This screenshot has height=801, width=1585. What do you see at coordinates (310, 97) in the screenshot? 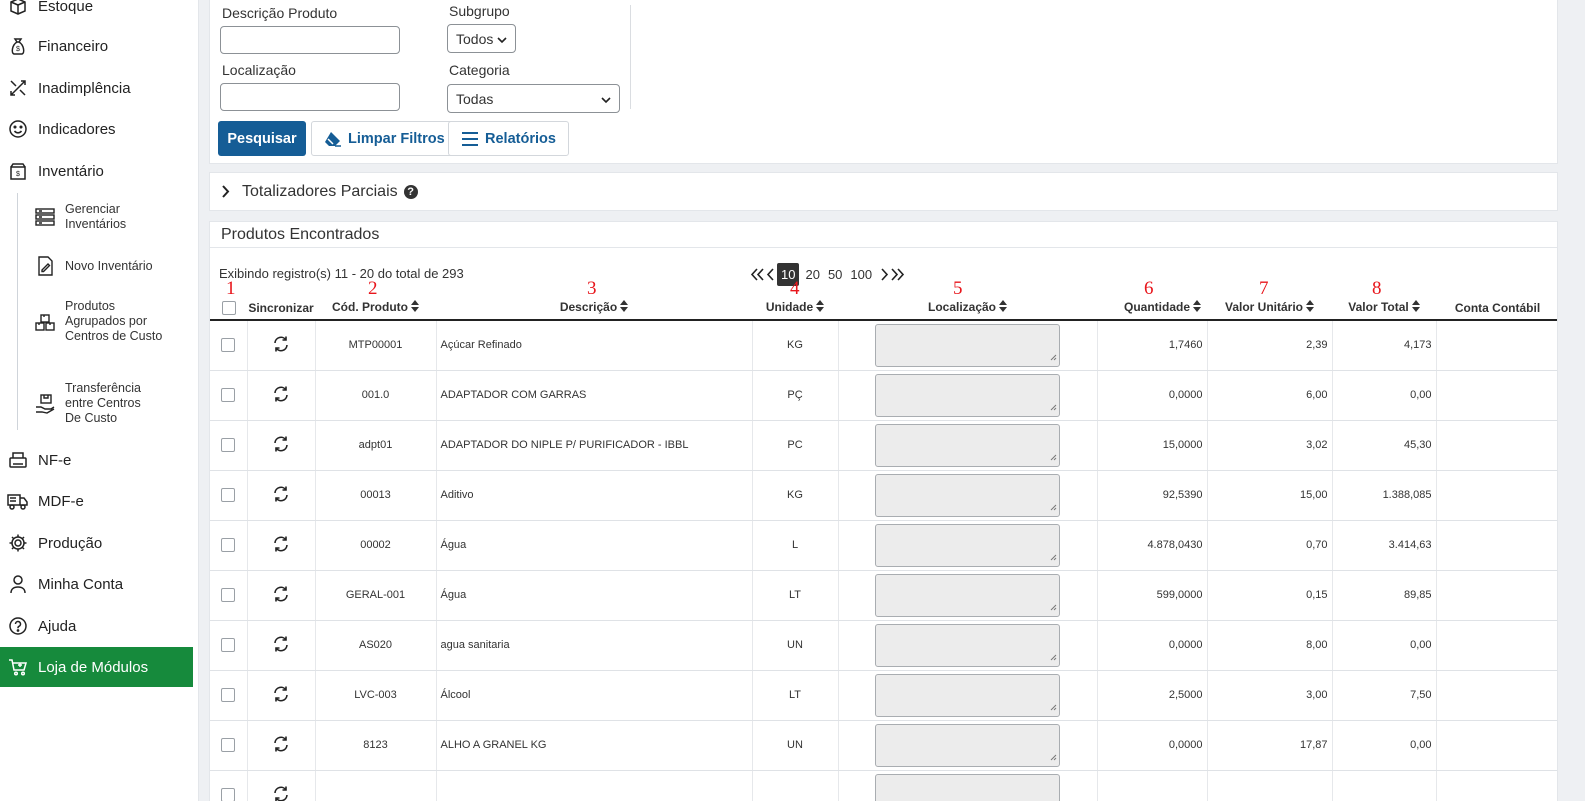
I see `localizacao-input` at bounding box center [310, 97].